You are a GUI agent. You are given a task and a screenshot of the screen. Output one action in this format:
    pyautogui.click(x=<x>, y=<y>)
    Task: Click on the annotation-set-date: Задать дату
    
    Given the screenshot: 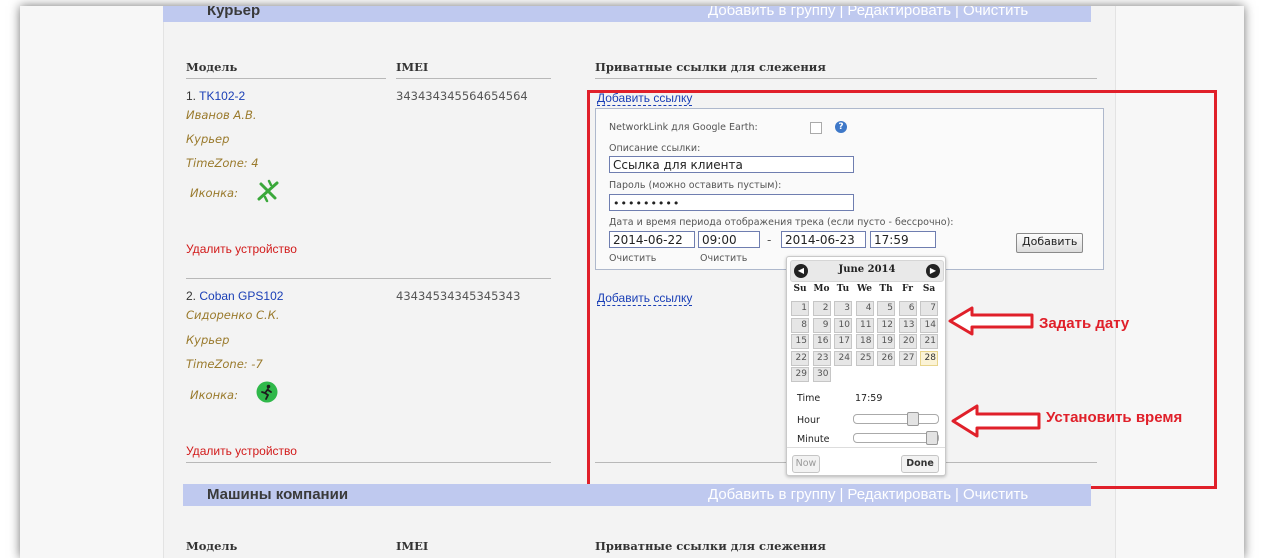 What is the action you would take?
    pyautogui.click(x=1084, y=323)
    